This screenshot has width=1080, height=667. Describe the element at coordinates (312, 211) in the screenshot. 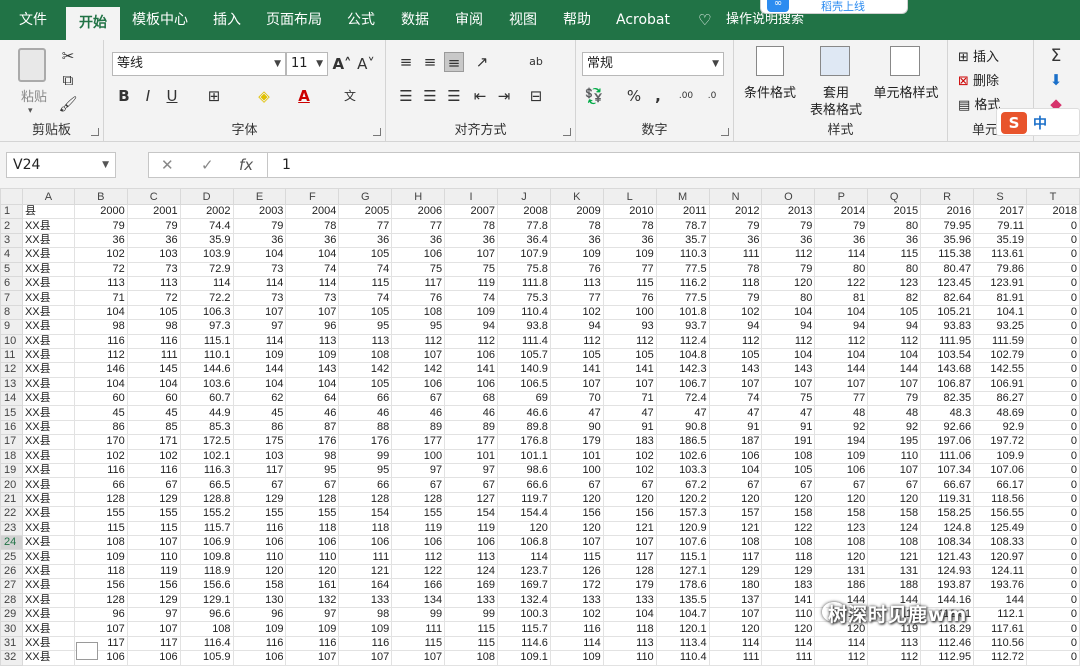

I see `cell: 2004` at that location.